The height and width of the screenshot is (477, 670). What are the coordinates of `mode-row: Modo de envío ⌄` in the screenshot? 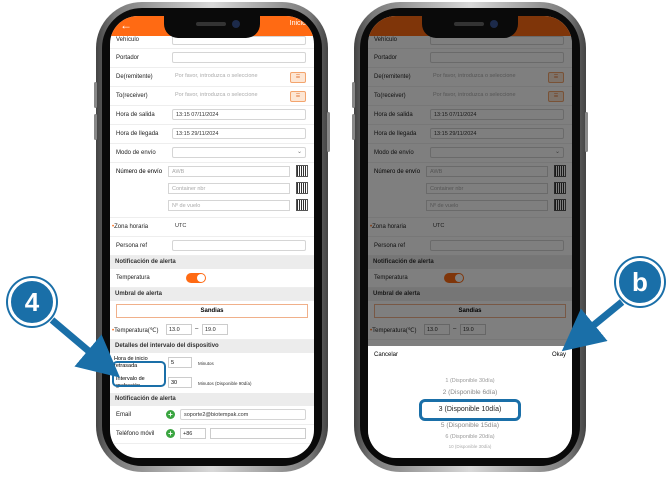 It's located at (212, 153).